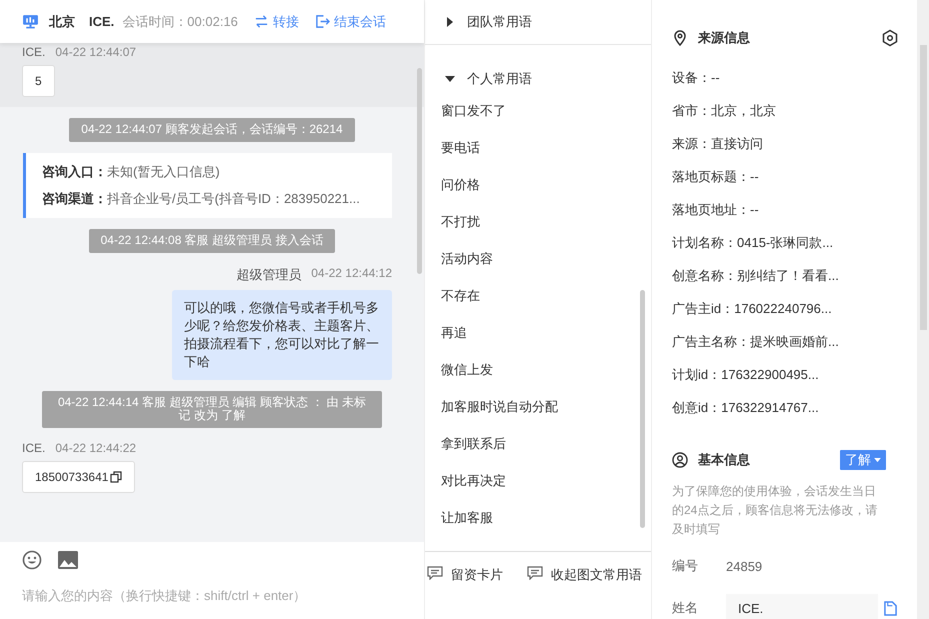 The height and width of the screenshot is (619, 929). What do you see at coordinates (101, 21) in the screenshot?
I see `customer-name: ICE.` at bounding box center [101, 21].